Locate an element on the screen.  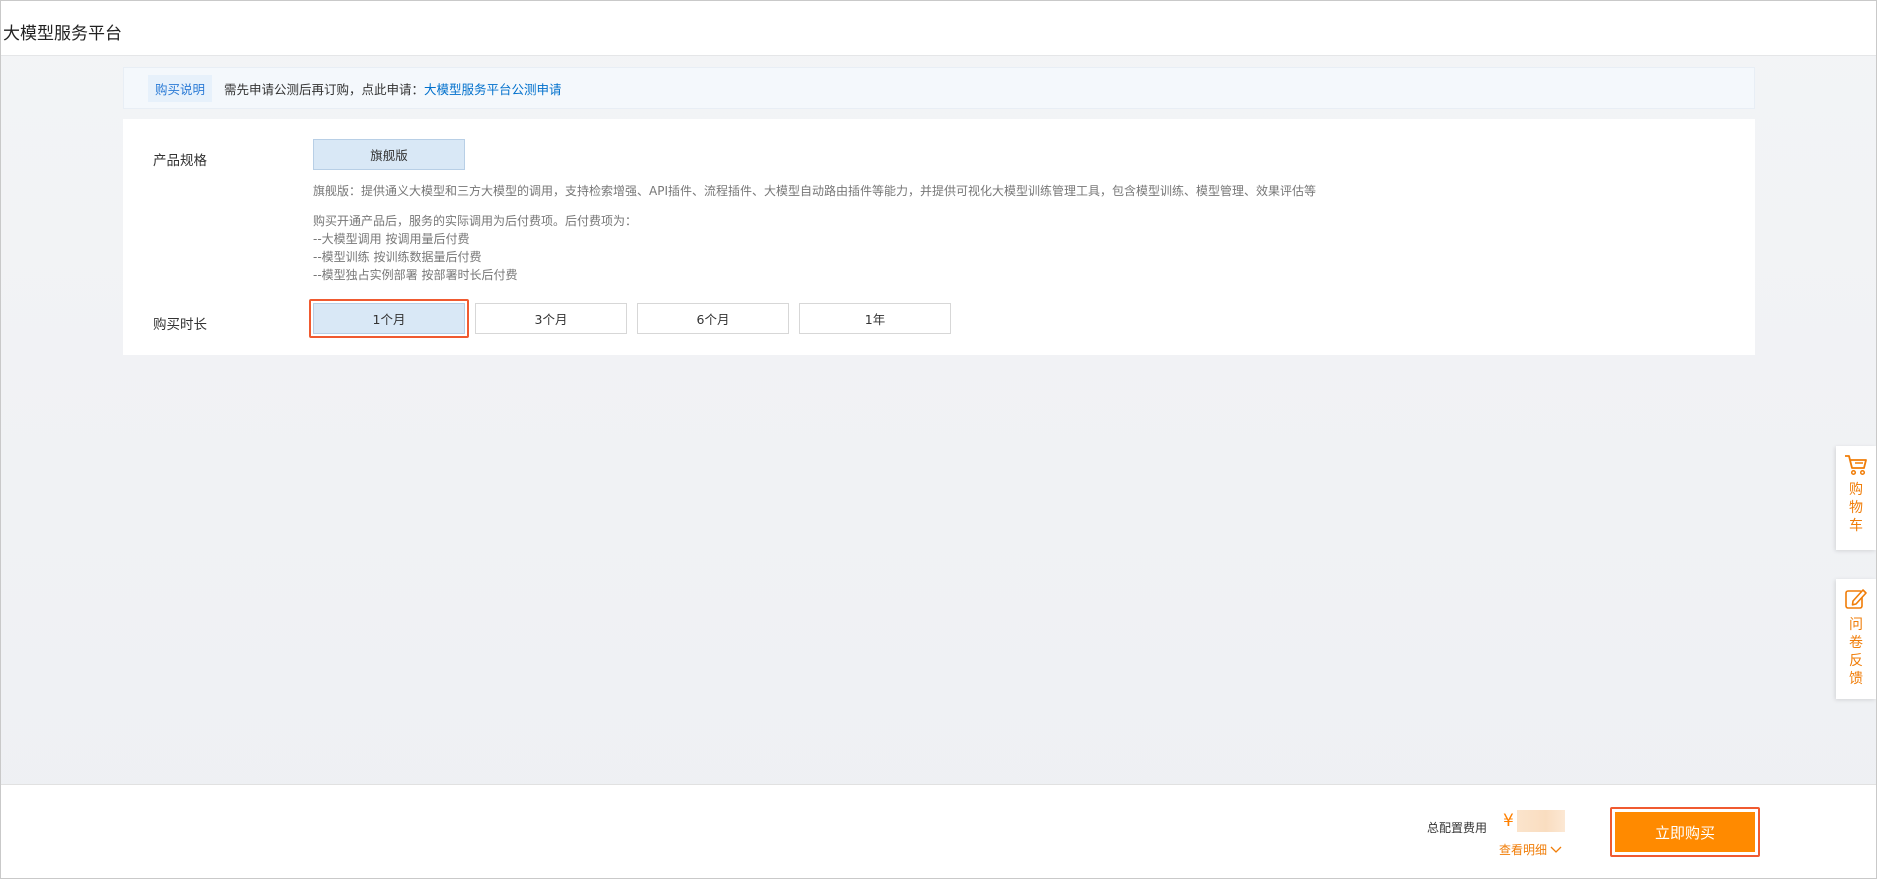
notice-tag: 购买说明 is located at coordinates (180, 88).